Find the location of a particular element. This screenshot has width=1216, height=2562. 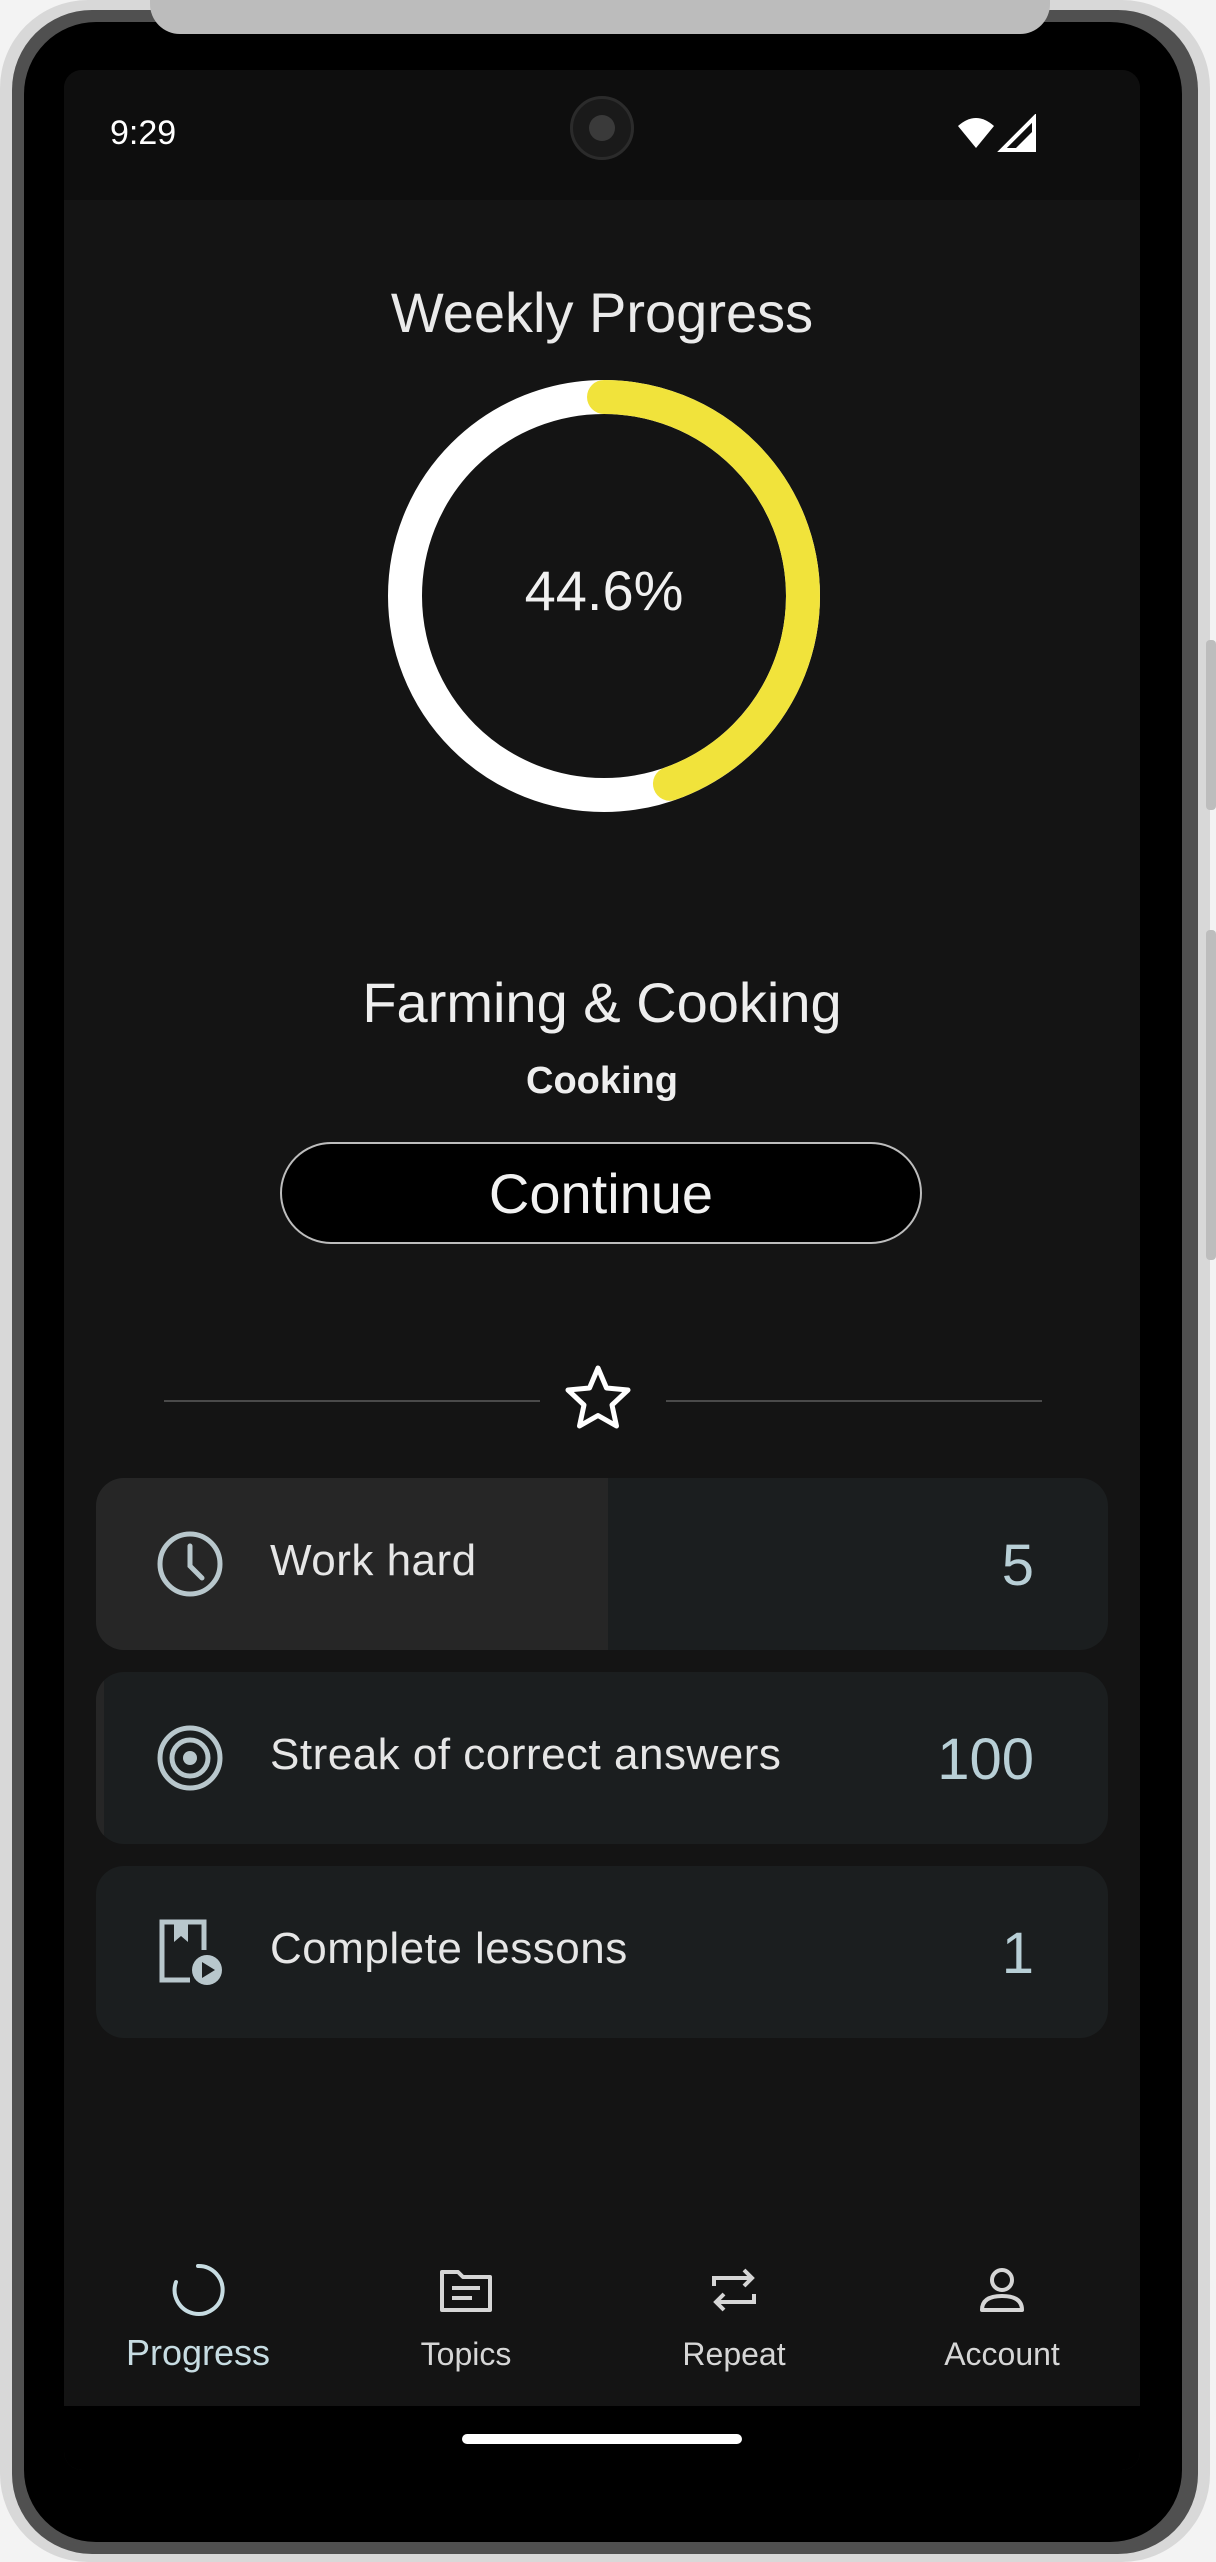

wifi-icon is located at coordinates (976, 133).